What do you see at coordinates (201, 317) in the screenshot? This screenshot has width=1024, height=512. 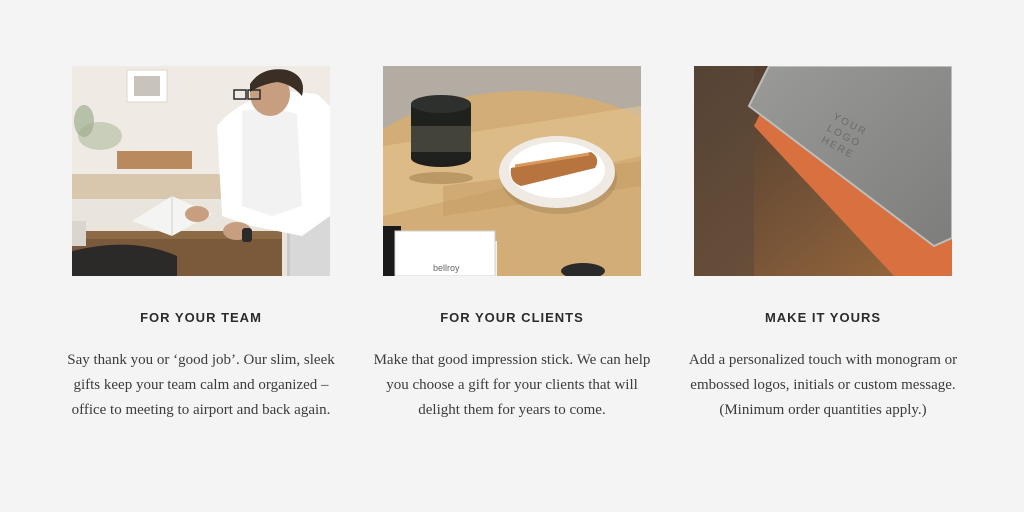 I see `feature-title: FOR YOUR TEAM` at bounding box center [201, 317].